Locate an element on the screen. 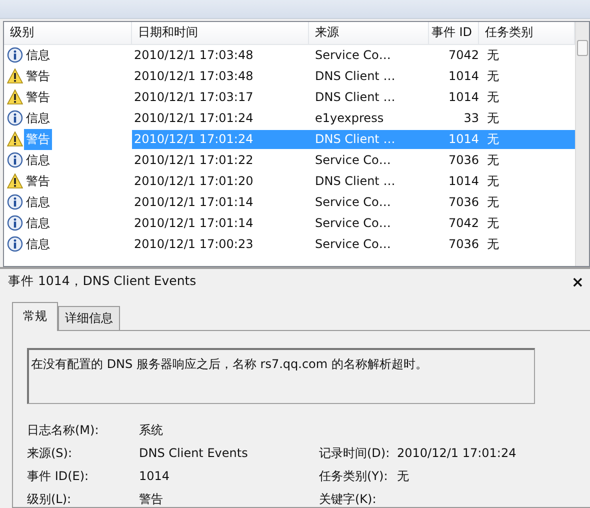  table-cell-text: 33 is located at coordinates (470, 118).